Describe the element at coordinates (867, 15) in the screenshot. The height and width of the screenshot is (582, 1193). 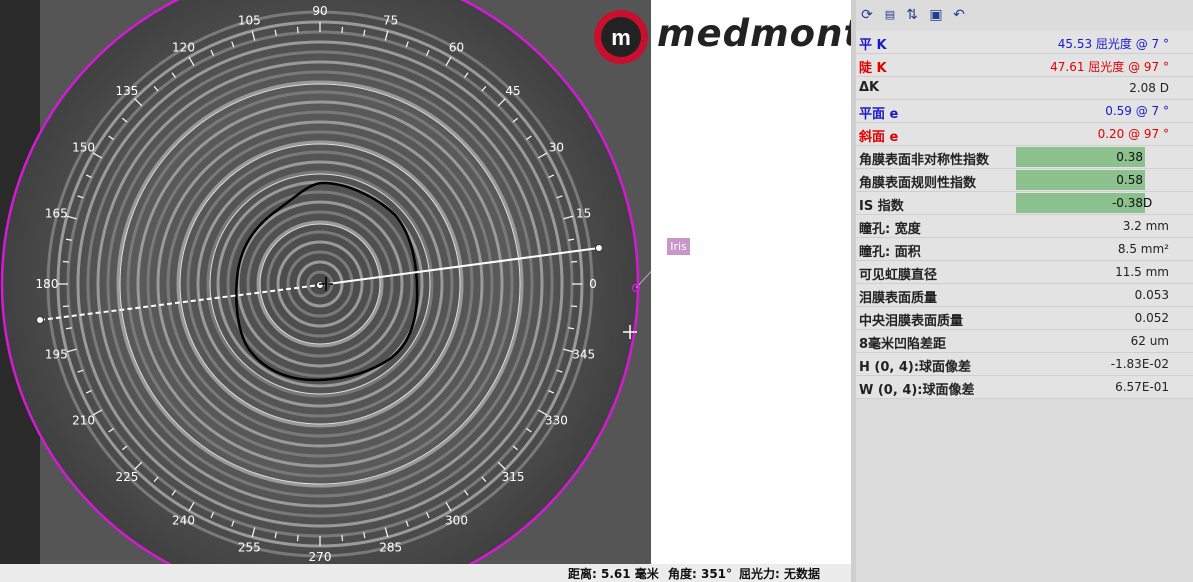
I see `refresh-icon: ⟳` at that location.